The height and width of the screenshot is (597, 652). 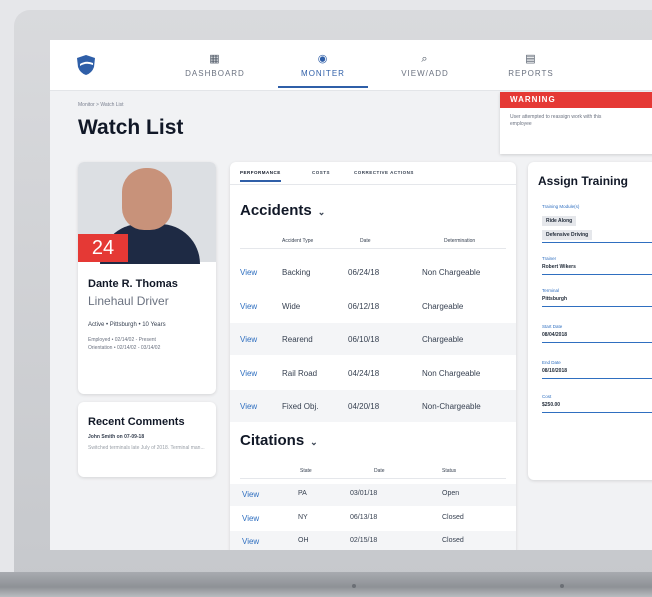 What do you see at coordinates (364, 373) in the screenshot?
I see `accident-date: 04/24/18` at bounding box center [364, 373].